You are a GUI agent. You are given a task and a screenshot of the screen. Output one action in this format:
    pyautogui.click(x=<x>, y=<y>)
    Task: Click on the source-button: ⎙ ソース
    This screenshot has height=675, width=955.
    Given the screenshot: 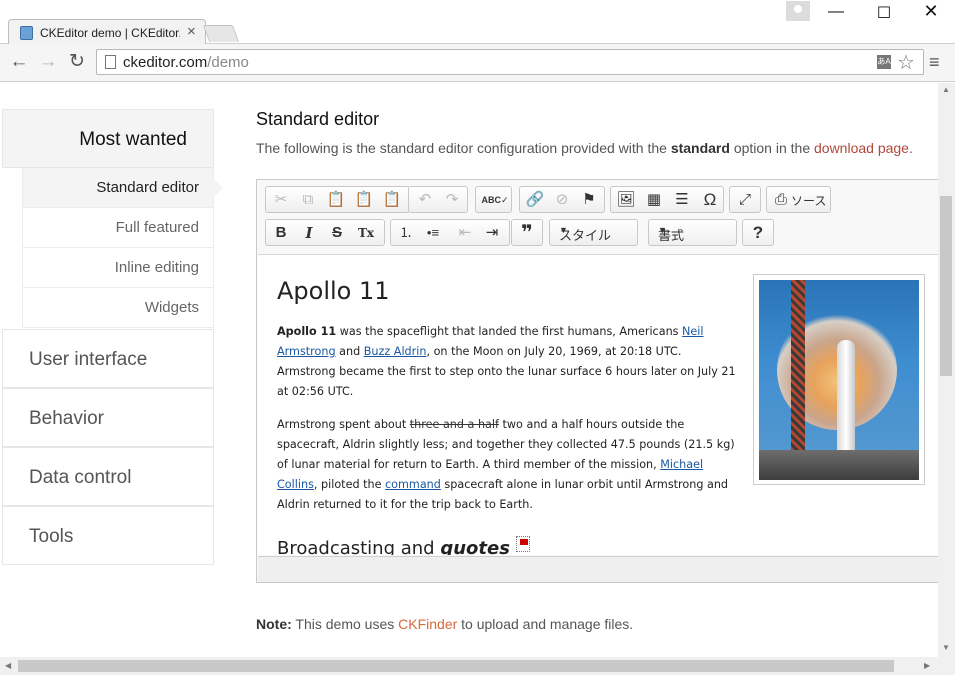 What is the action you would take?
    pyautogui.click(x=798, y=199)
    